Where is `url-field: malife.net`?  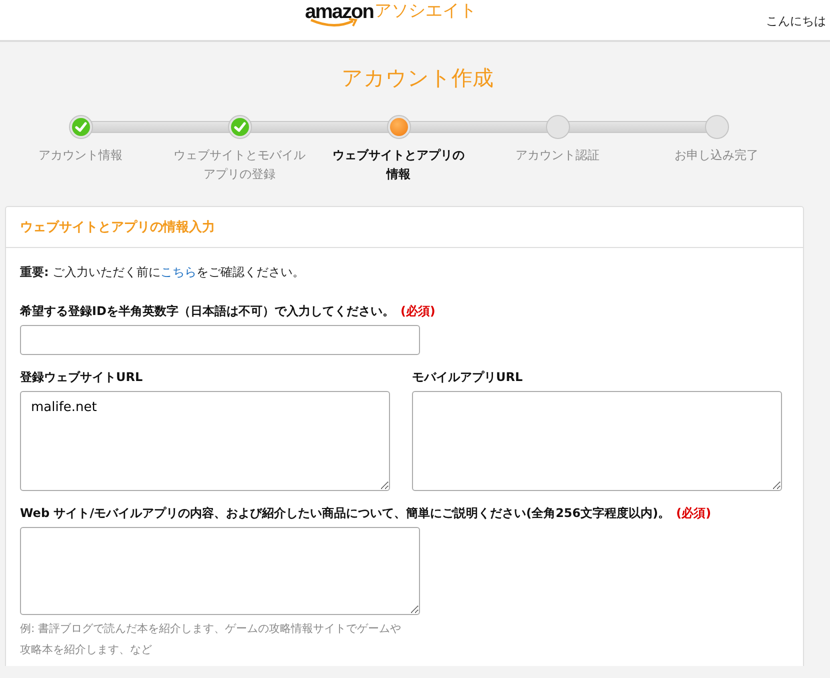 url-field: malife.net is located at coordinates (205, 441).